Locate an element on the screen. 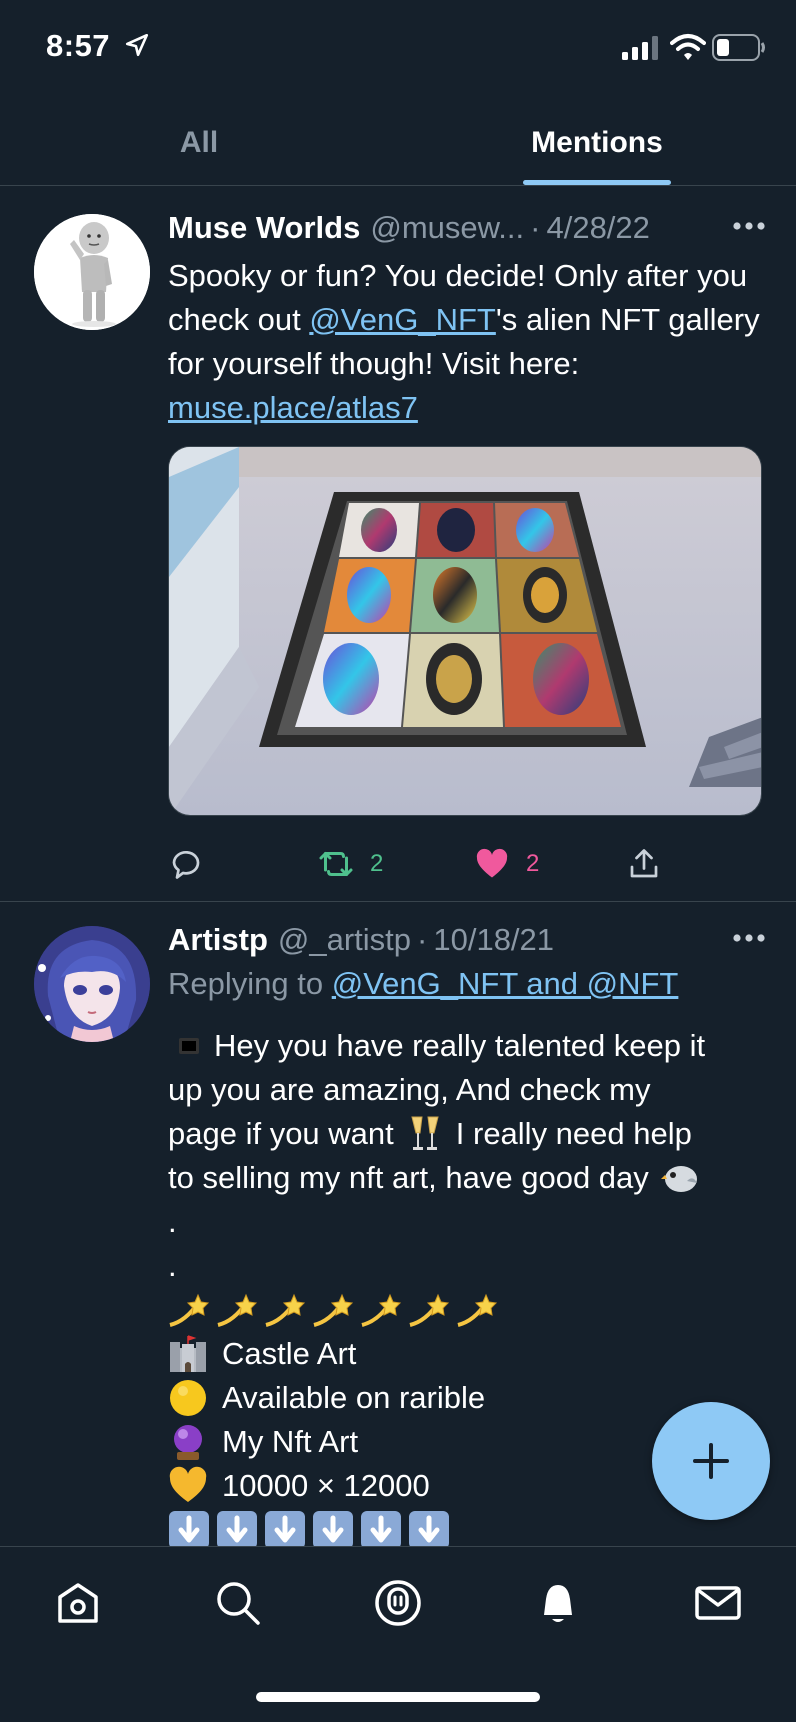 The width and height of the screenshot is (796, 1722). tab-all-label: All is located at coordinates (199, 142).